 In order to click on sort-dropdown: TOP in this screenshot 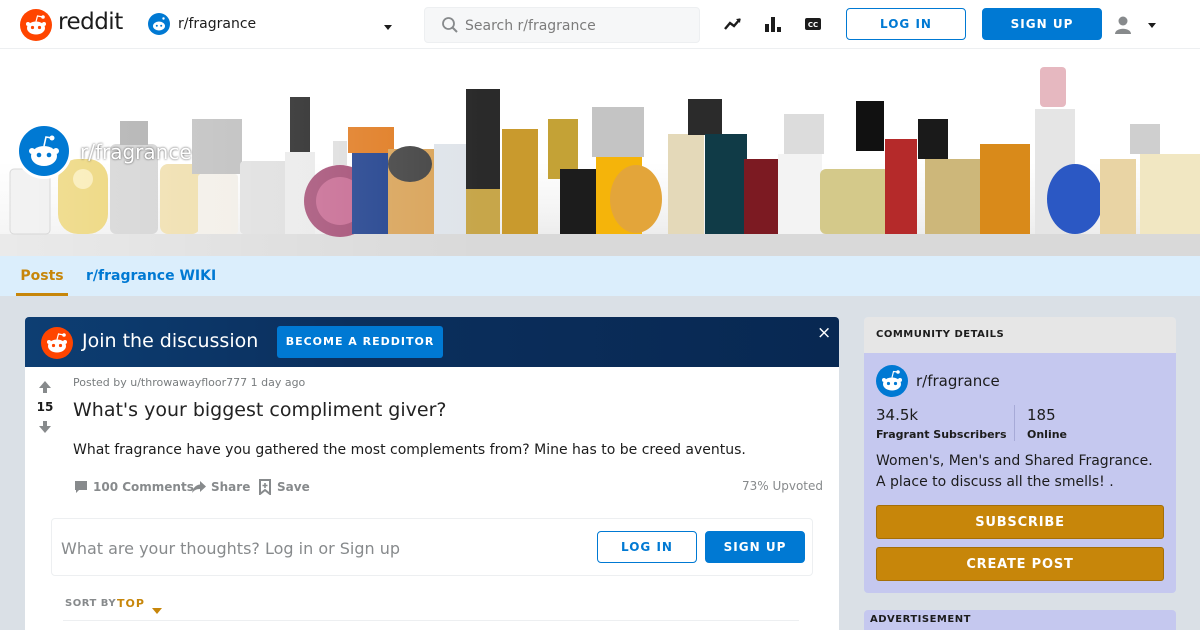, I will do `click(131, 603)`.